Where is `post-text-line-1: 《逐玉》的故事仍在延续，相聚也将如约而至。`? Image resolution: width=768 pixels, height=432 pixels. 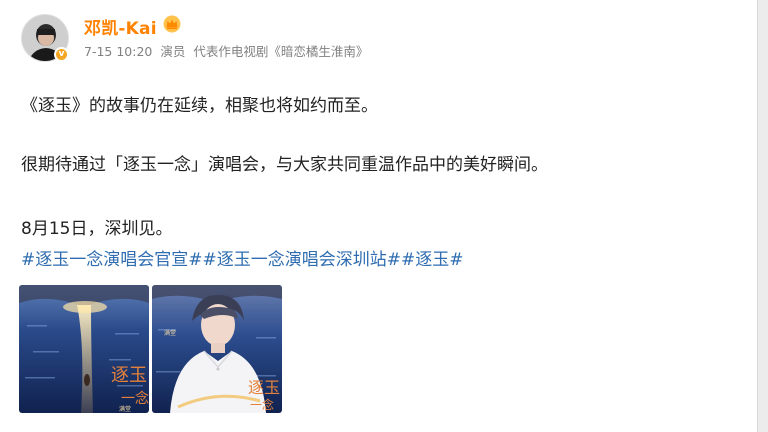 post-text-line-1: 《逐玉》的故事仍在延续，相聚也将如约而至。 is located at coordinates (199, 106).